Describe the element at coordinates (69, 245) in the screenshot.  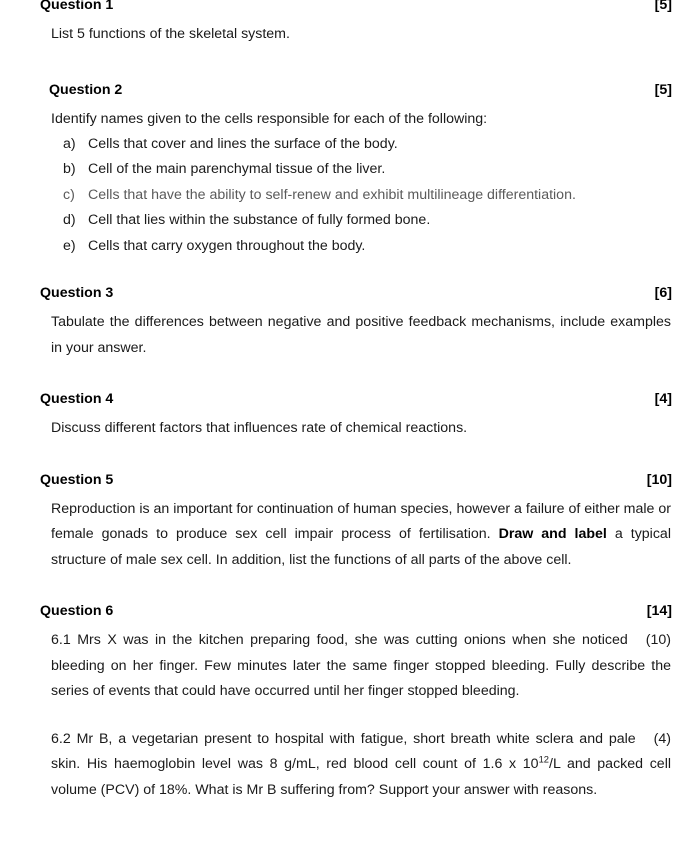
I see `list-item-marker: e)` at that location.